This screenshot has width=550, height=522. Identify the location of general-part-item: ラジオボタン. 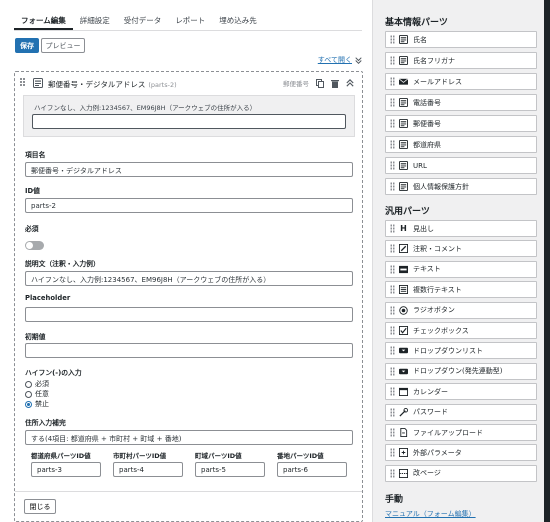
(461, 310).